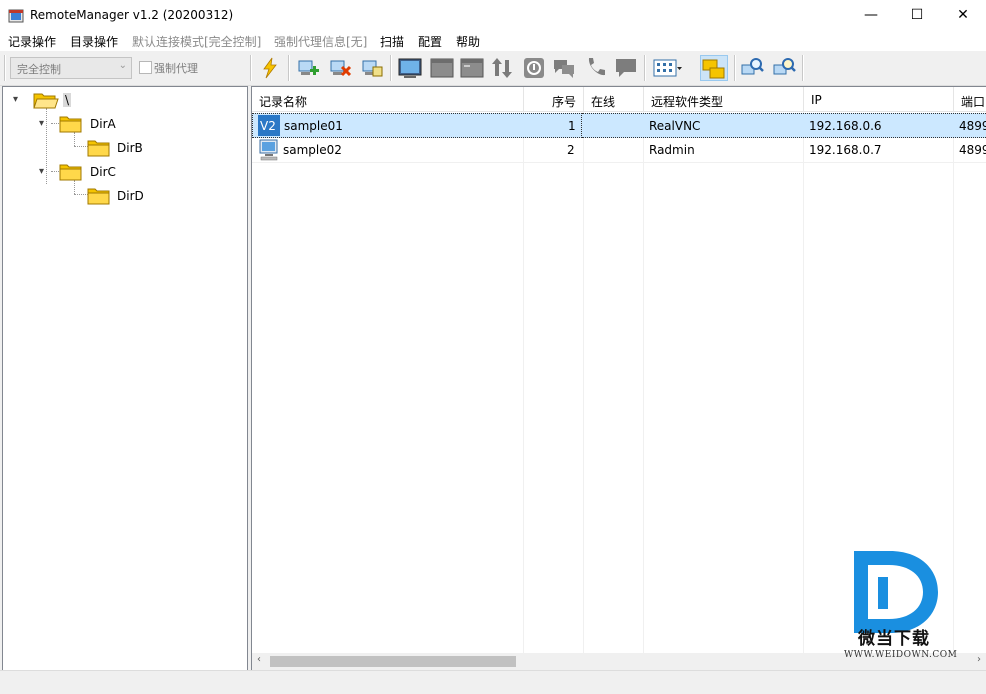  I want to click on scroll-right-icon: ›, so click(979, 659).